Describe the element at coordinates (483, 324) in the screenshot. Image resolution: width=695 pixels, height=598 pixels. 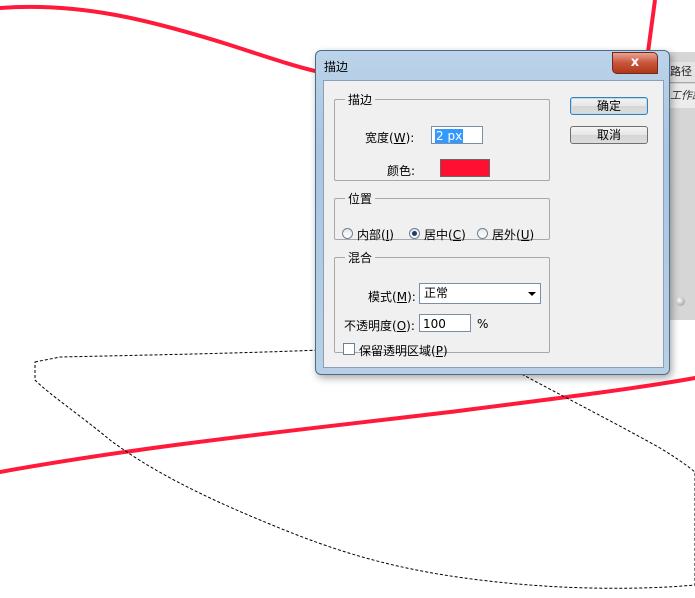
I see `opacity-unit: %` at that location.